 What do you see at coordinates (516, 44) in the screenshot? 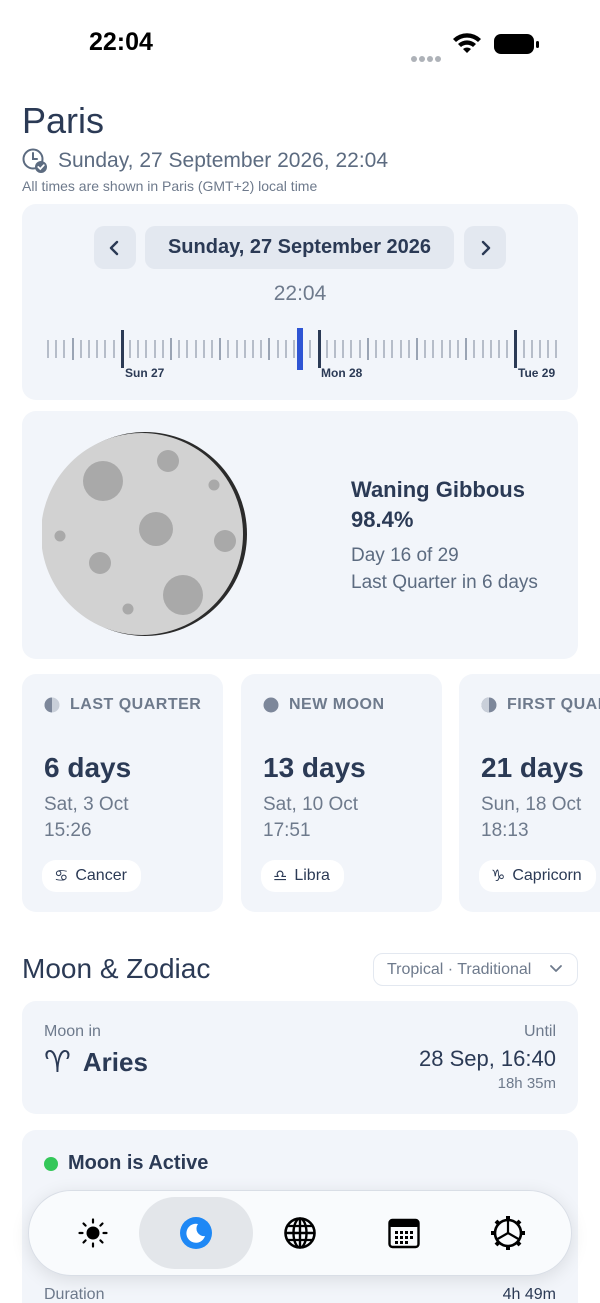
I see `battery-icon` at bounding box center [516, 44].